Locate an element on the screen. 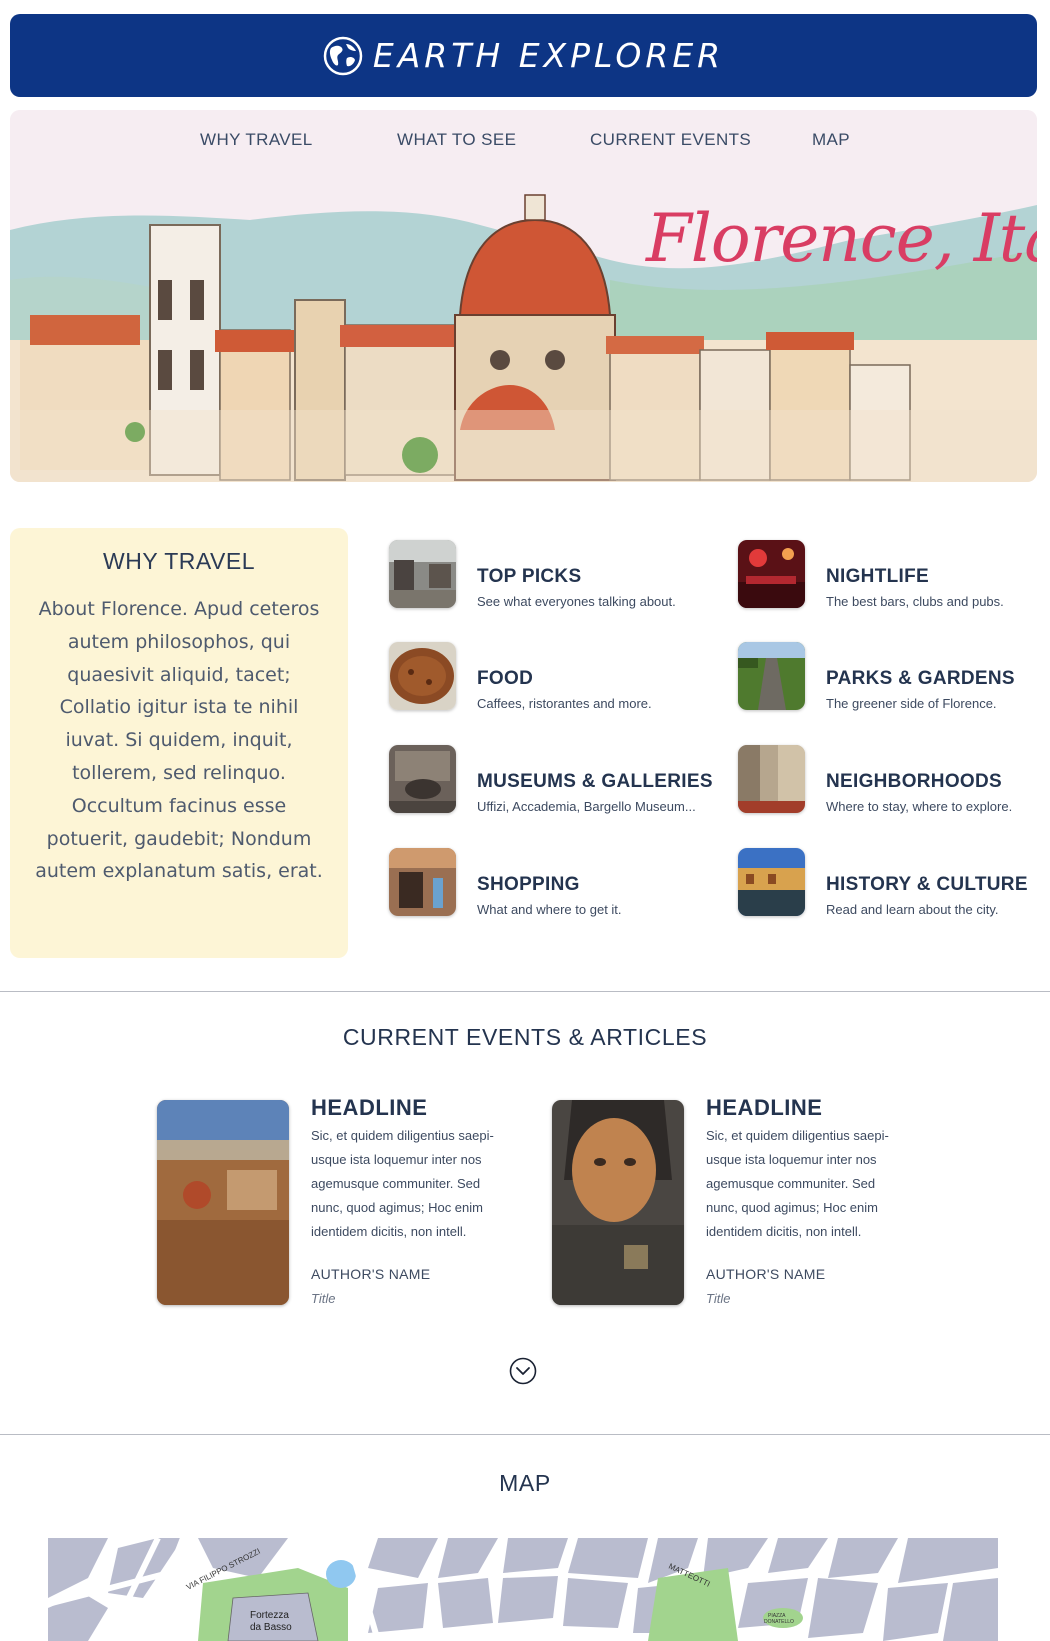 This screenshot has width=1050, height=1641. article-1-image is located at coordinates (223, 1202).